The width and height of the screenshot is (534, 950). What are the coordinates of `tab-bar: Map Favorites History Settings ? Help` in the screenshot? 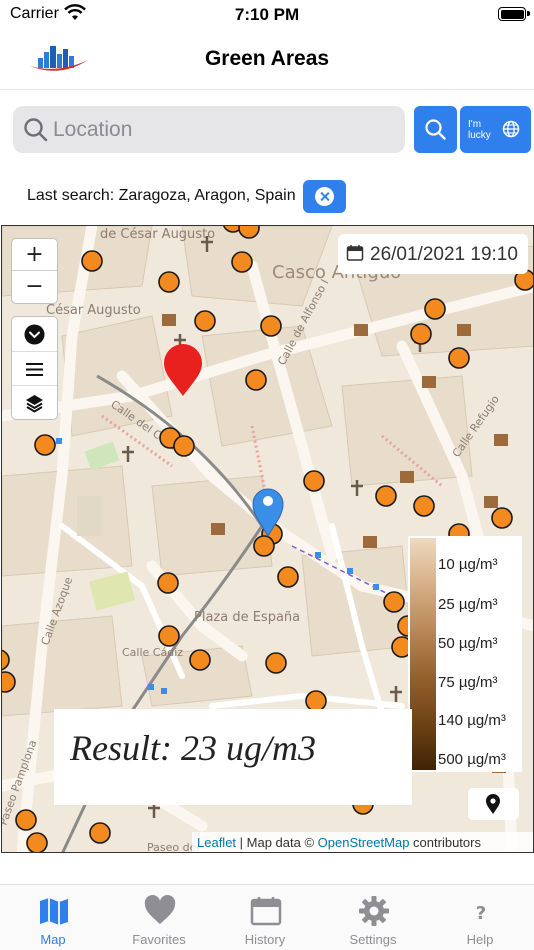 It's located at (267, 917).